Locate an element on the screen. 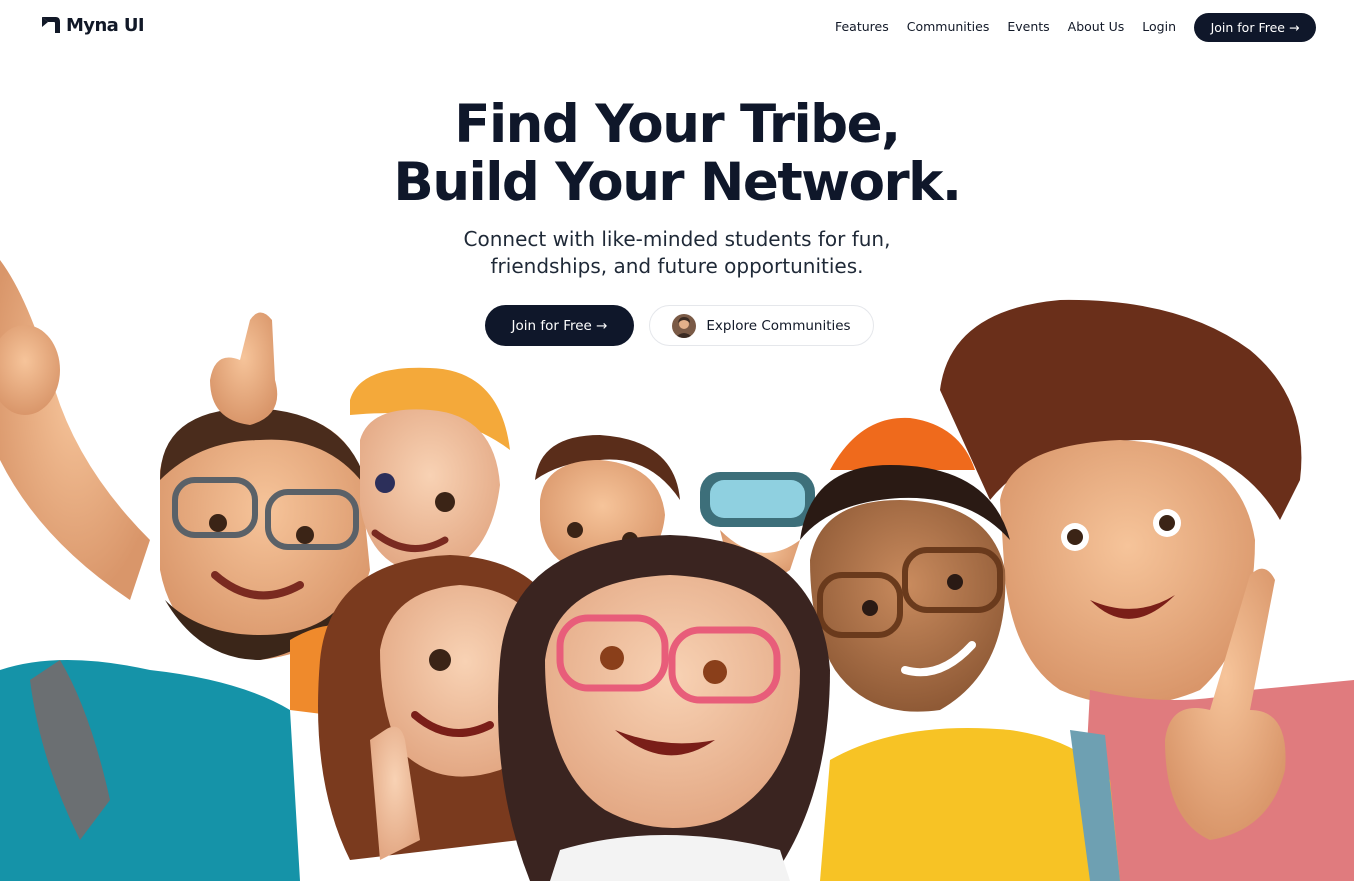  nav-link-features: Features is located at coordinates (862, 27).